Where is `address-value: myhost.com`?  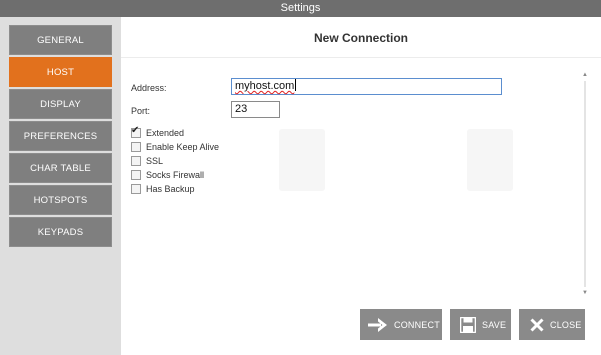 address-value: myhost.com is located at coordinates (265, 86).